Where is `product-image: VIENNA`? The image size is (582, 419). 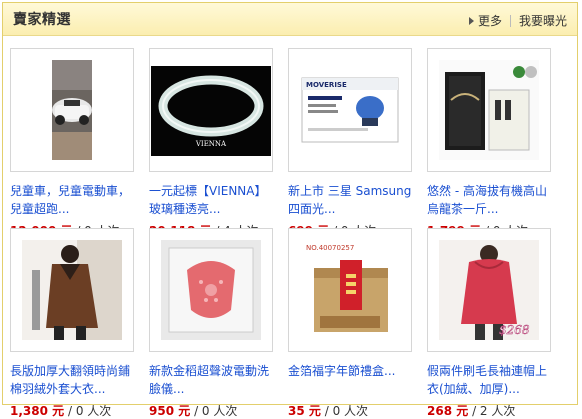 product-image: VIENNA is located at coordinates (211, 110).